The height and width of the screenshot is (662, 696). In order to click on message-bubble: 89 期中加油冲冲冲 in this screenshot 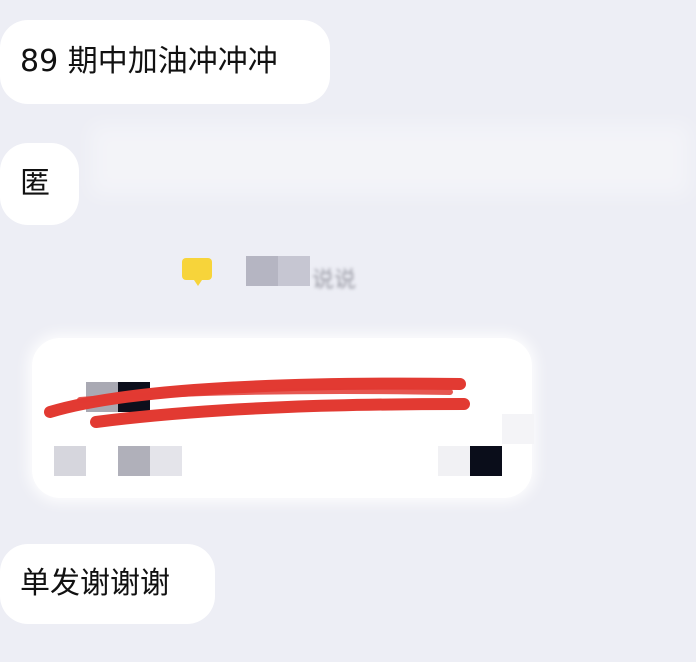, I will do `click(165, 62)`.